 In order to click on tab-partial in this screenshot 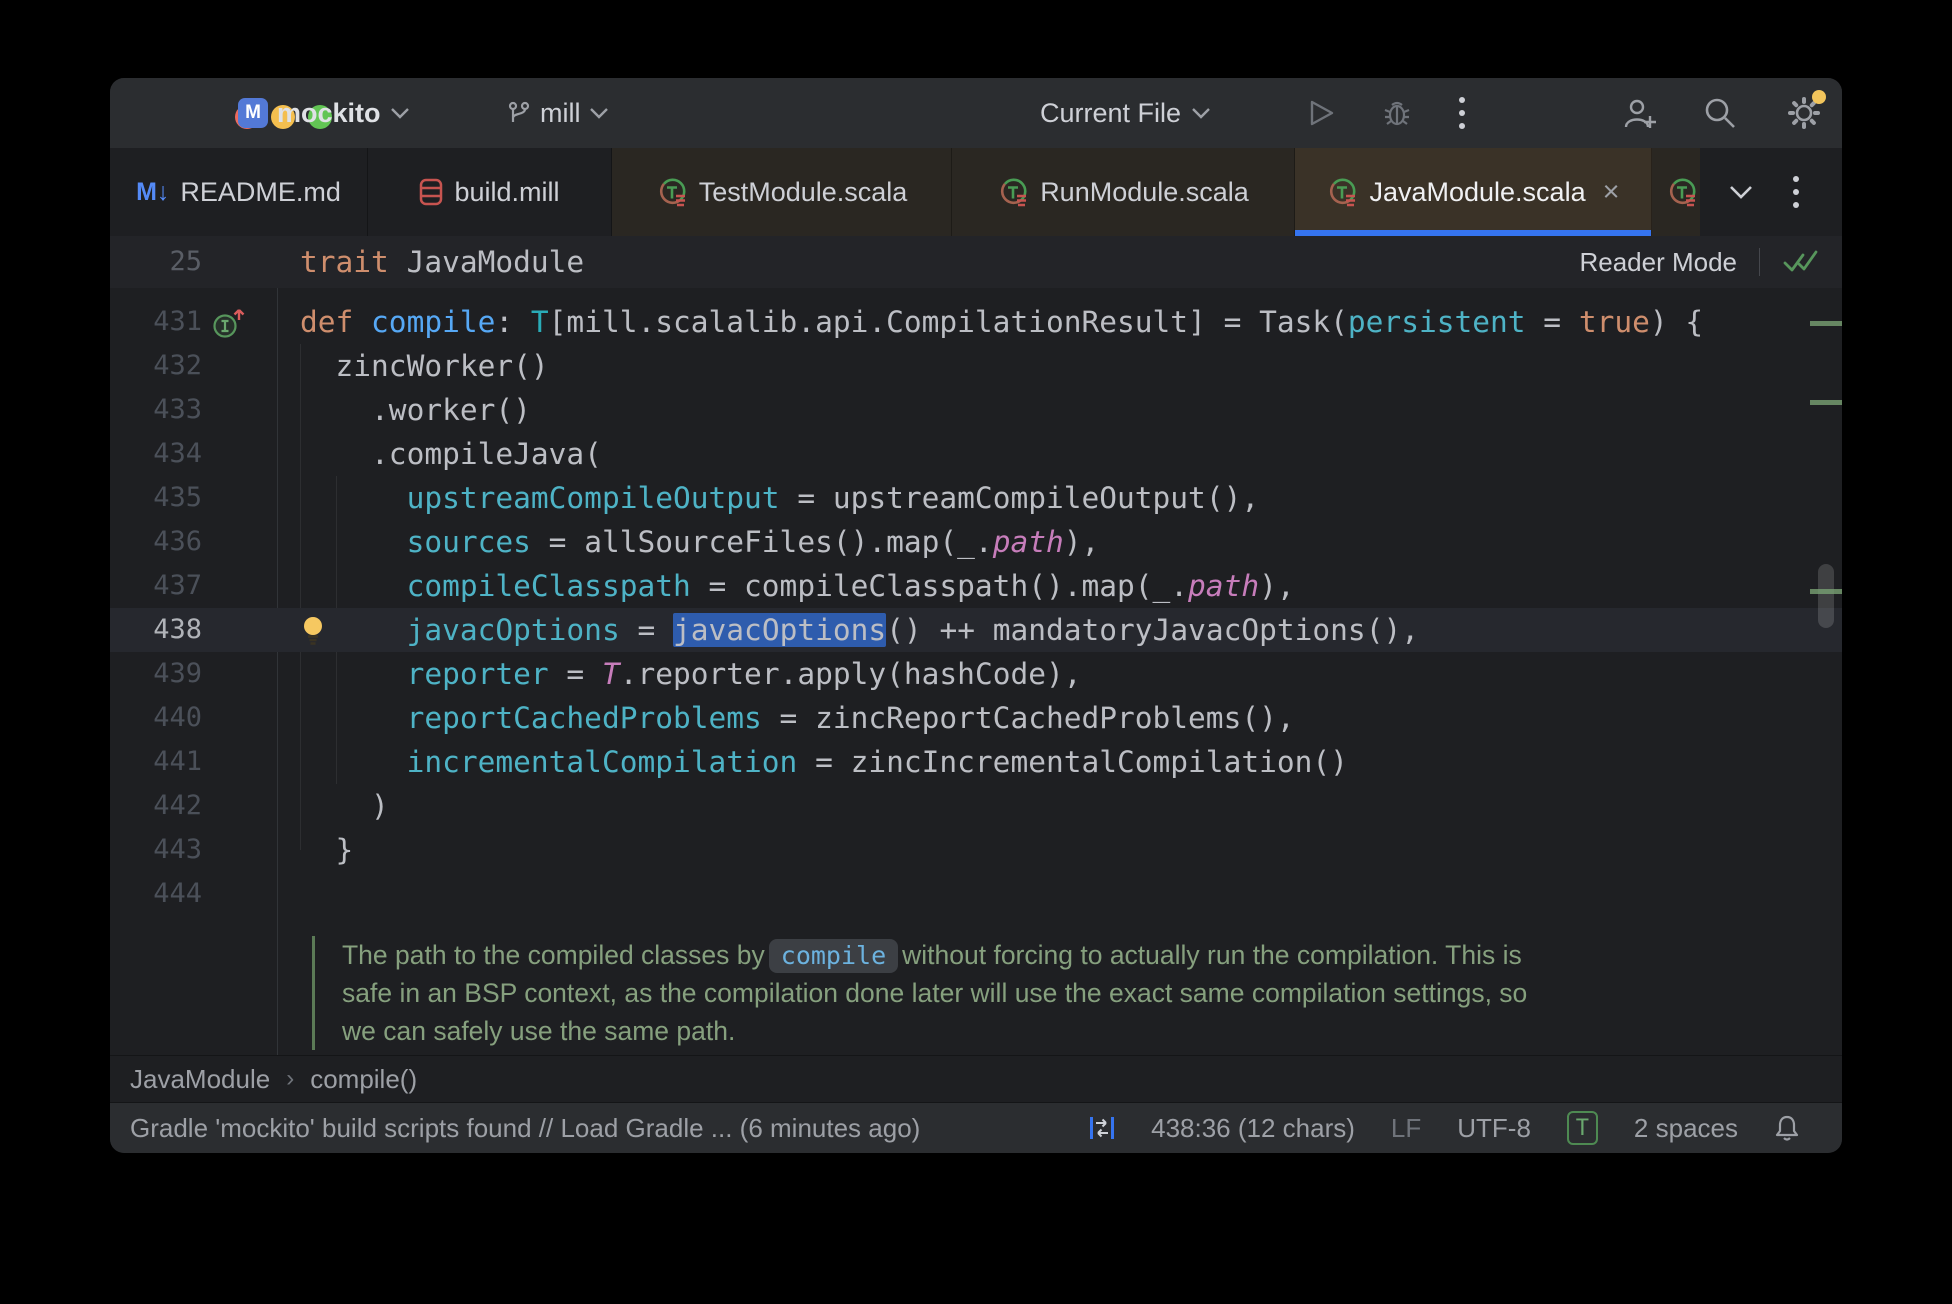, I will do `click(1676, 192)`.